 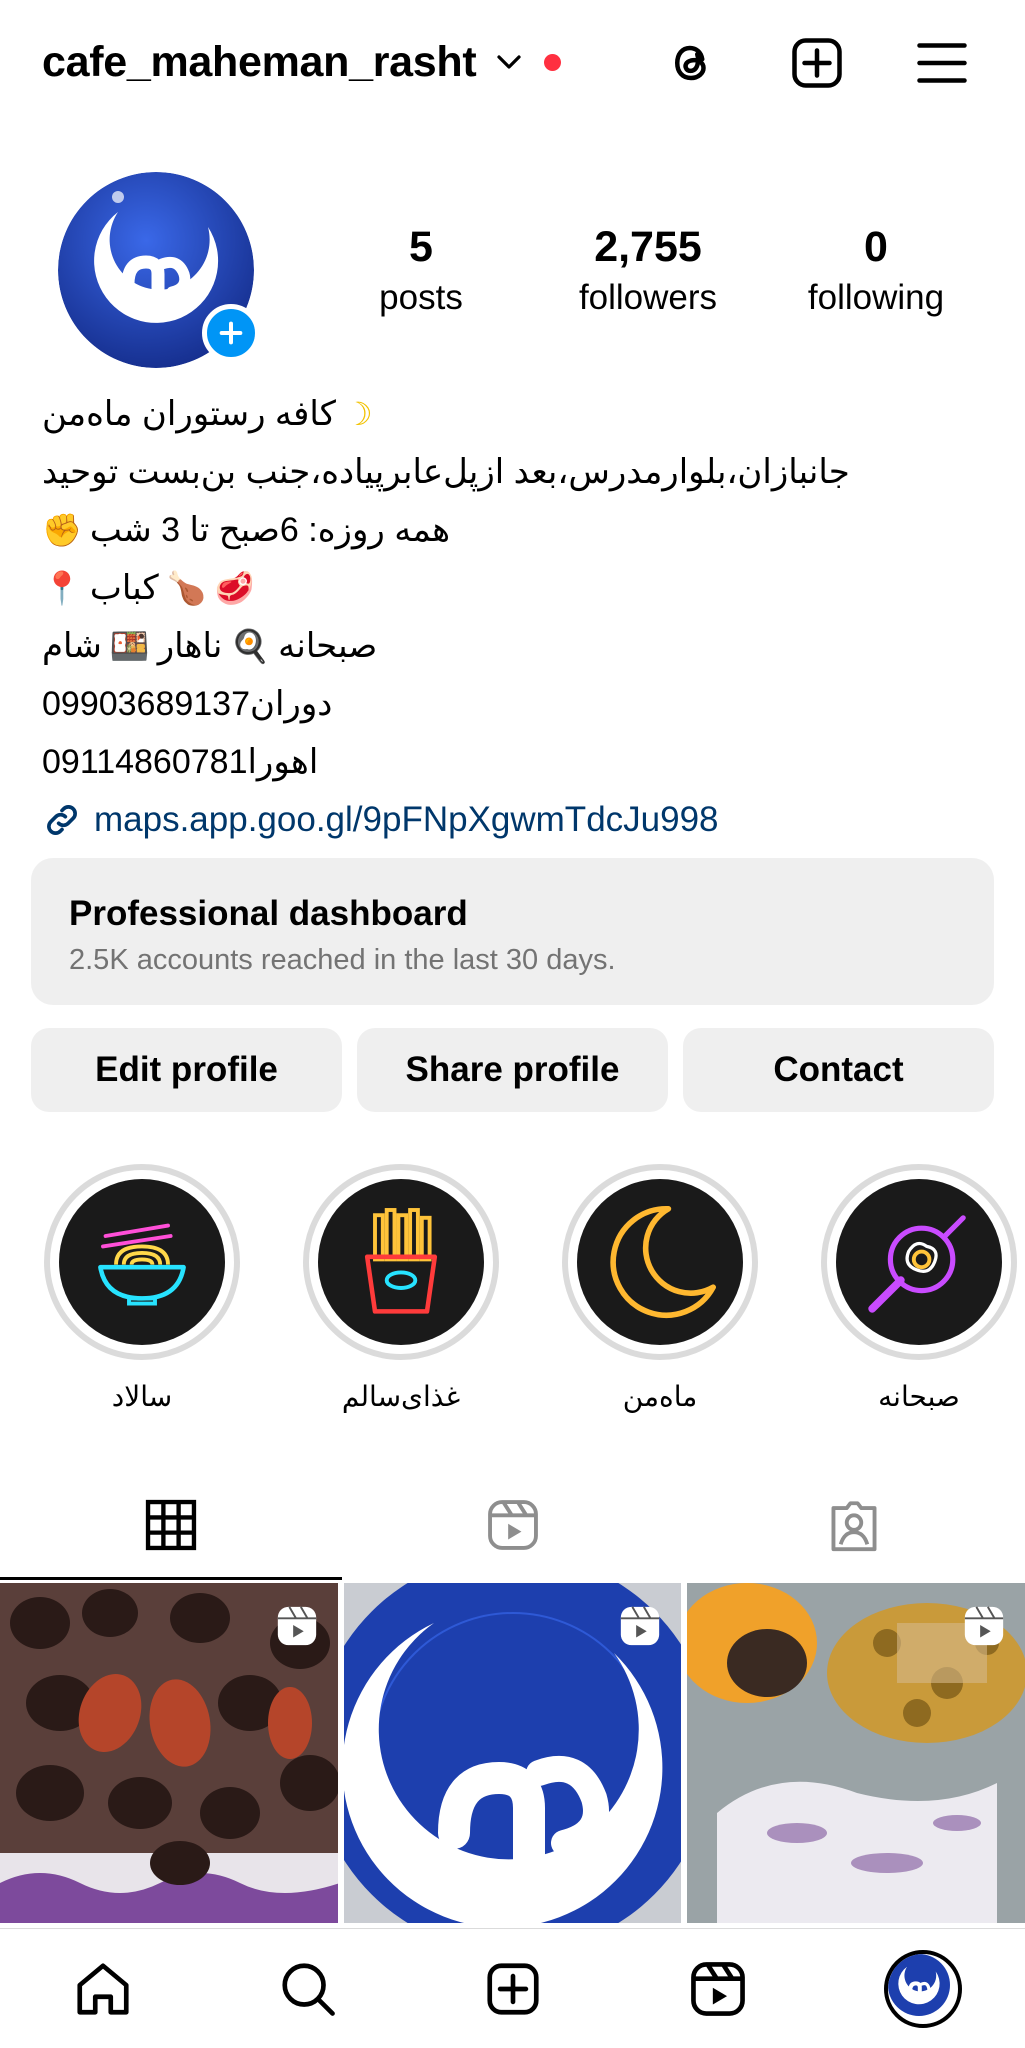 I want to click on profile-actions: Edit profile Share profile Contact, so click(x=512, y=1070).